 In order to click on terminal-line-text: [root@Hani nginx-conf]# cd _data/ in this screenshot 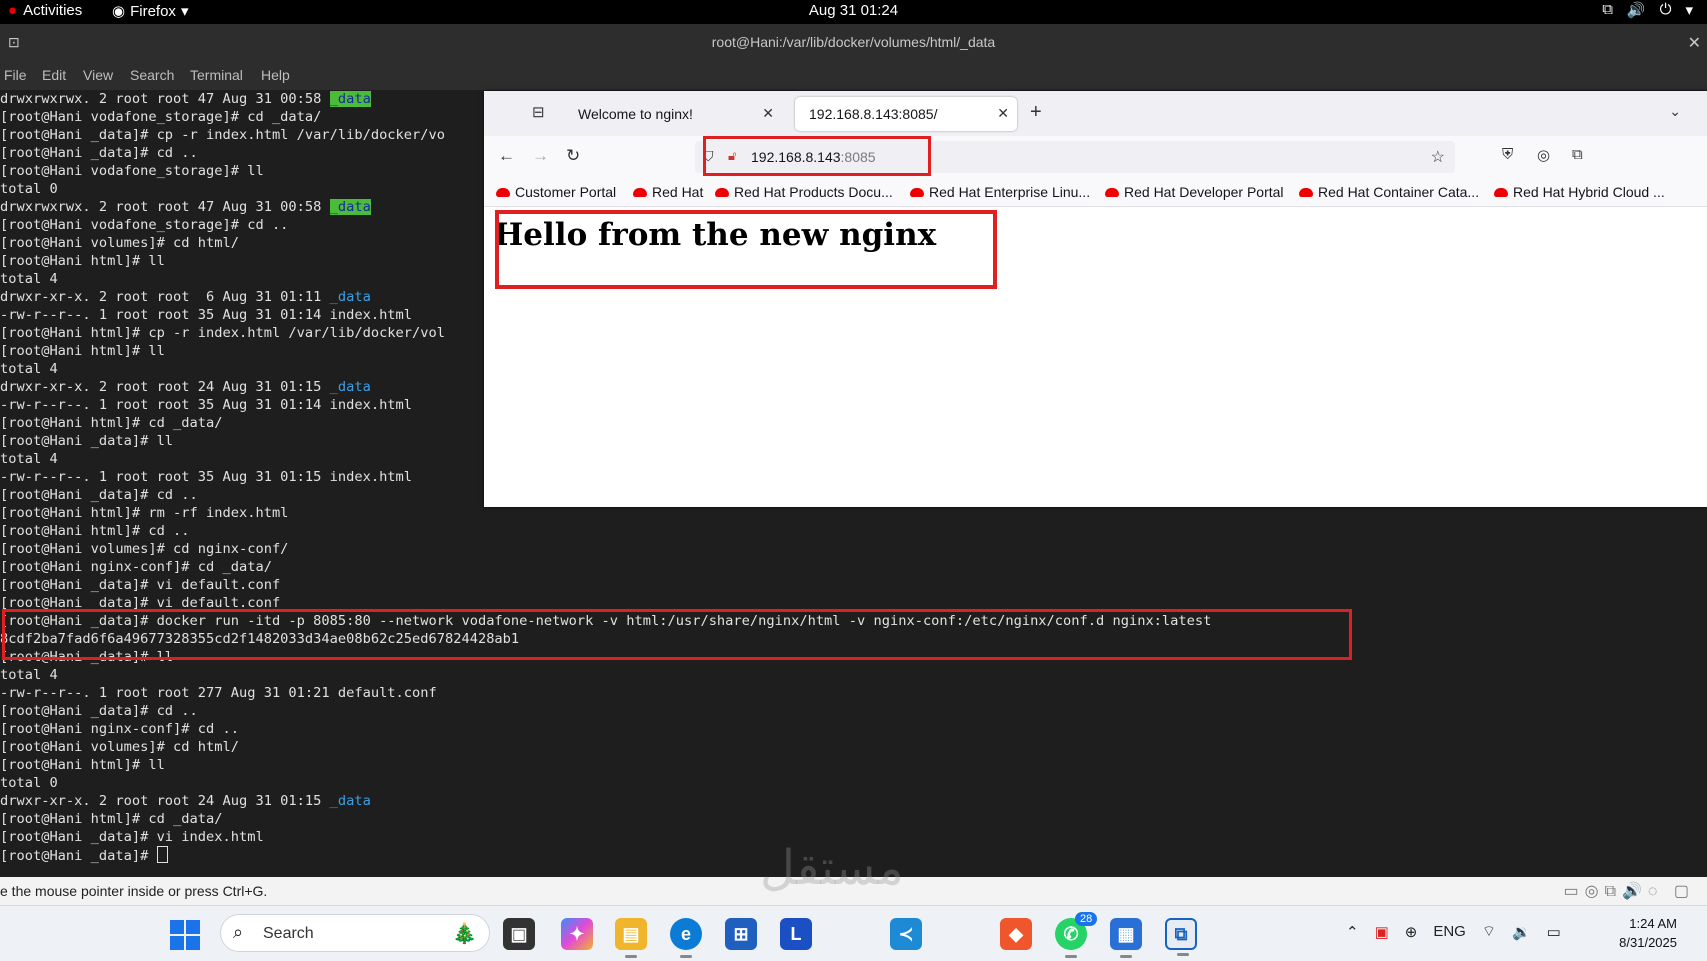, I will do `click(136, 567)`.